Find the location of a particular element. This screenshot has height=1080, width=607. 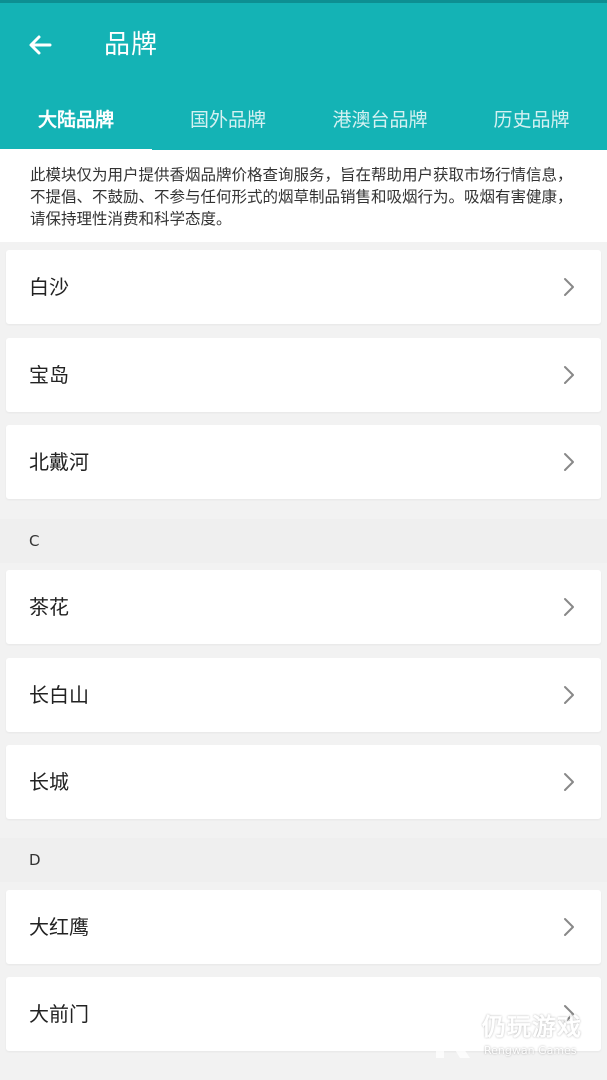

brand-row-changcheng: 长城 is located at coordinates (303, 782).